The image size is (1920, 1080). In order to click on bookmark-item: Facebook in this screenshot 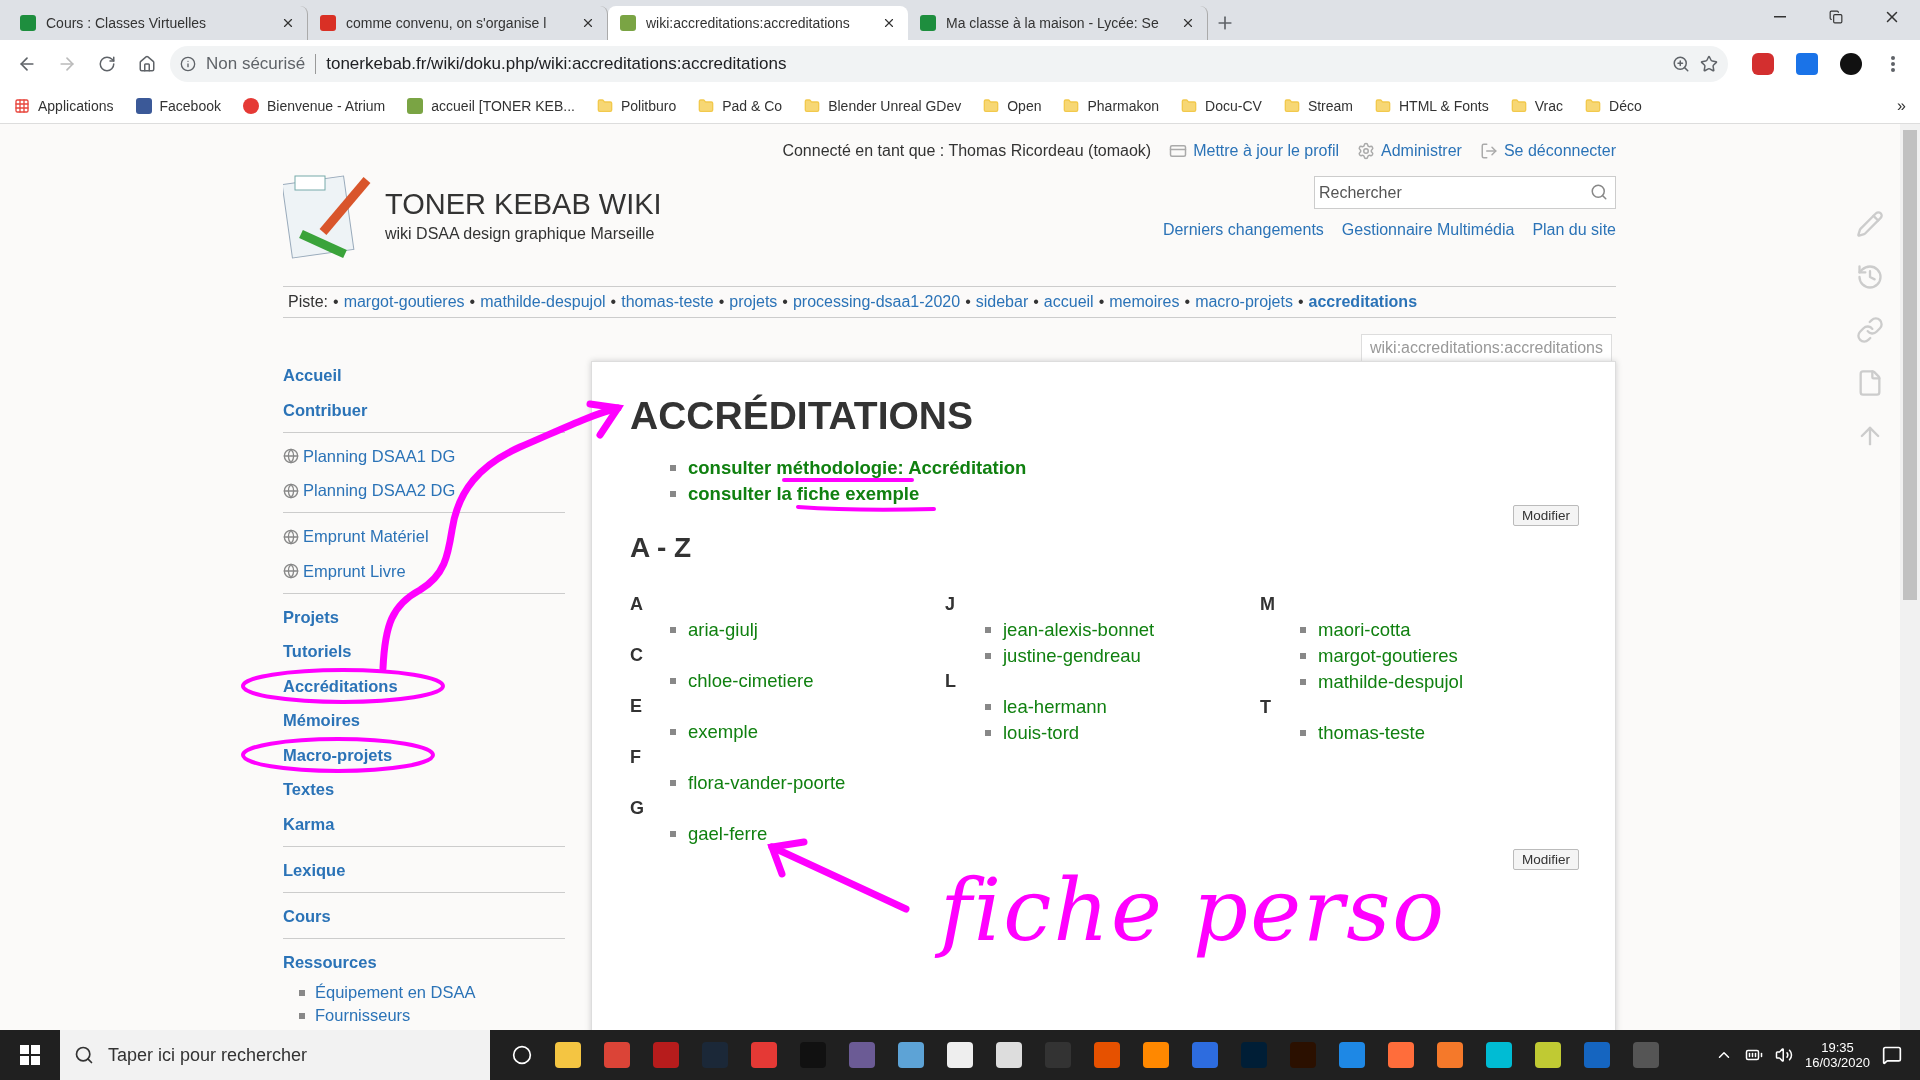, I will do `click(178, 105)`.